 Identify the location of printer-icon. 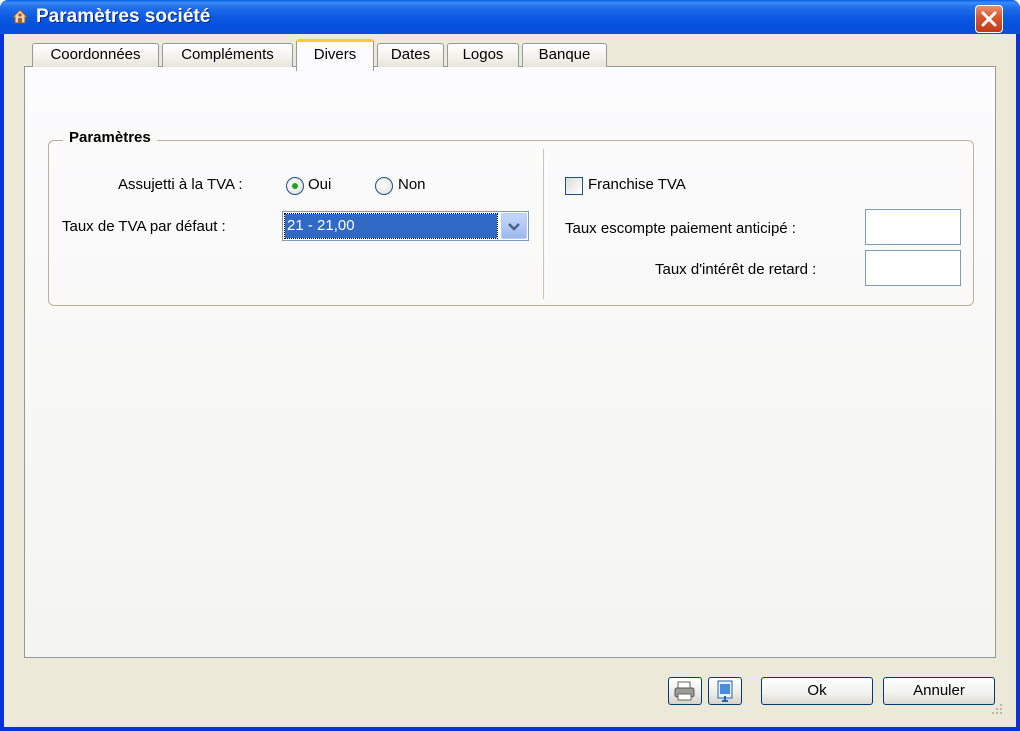
(684, 691).